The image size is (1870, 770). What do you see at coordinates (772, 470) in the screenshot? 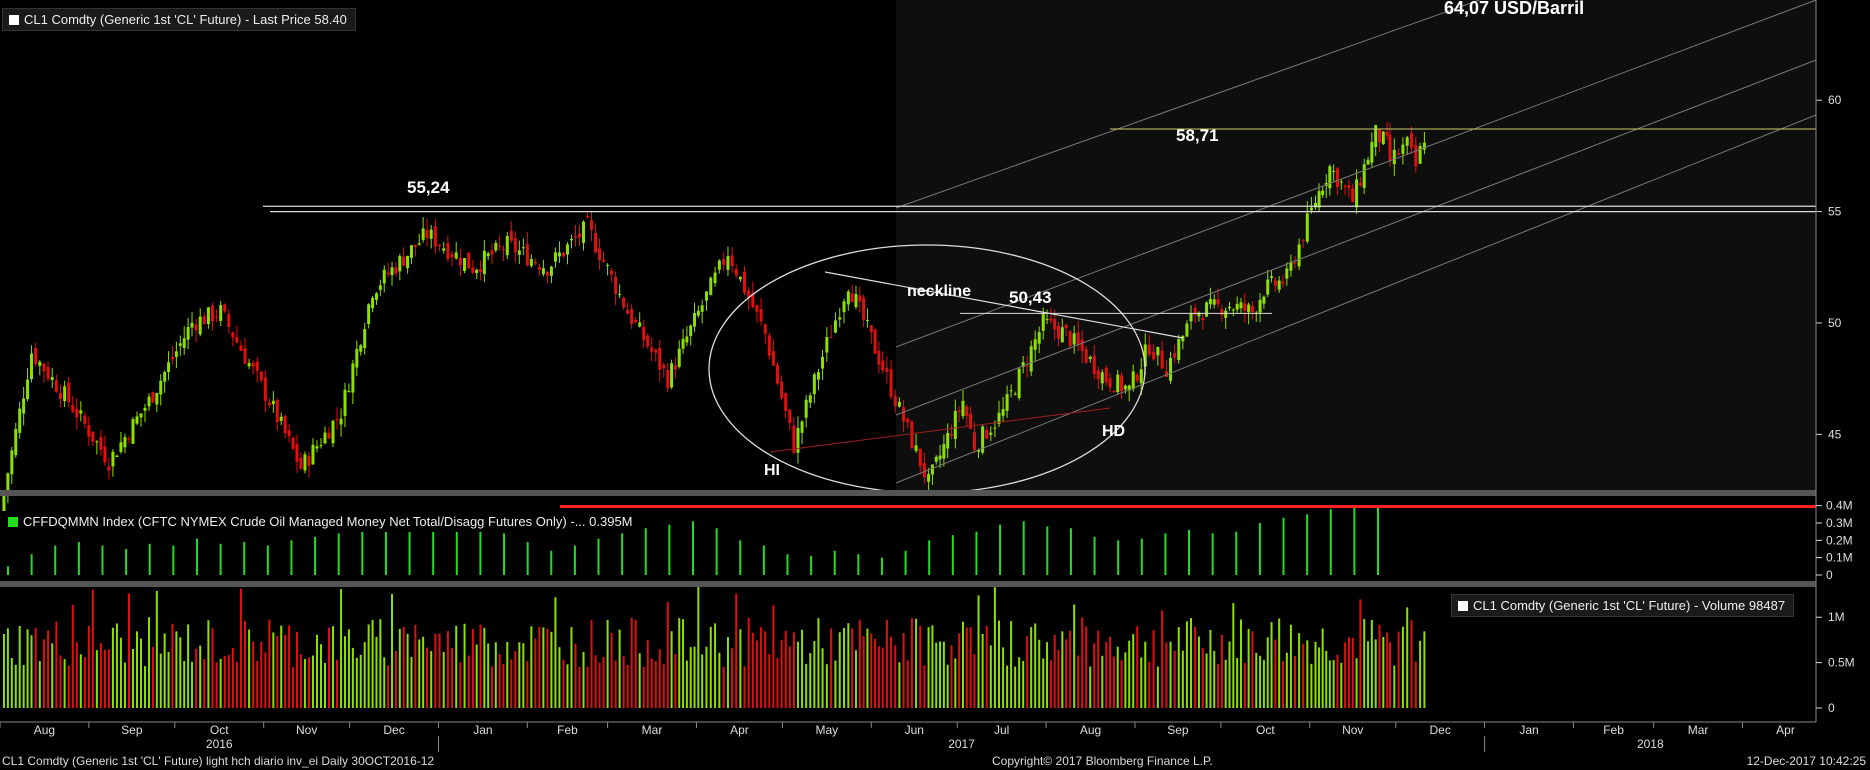
I see `annotation-left-shoulder: HI` at bounding box center [772, 470].